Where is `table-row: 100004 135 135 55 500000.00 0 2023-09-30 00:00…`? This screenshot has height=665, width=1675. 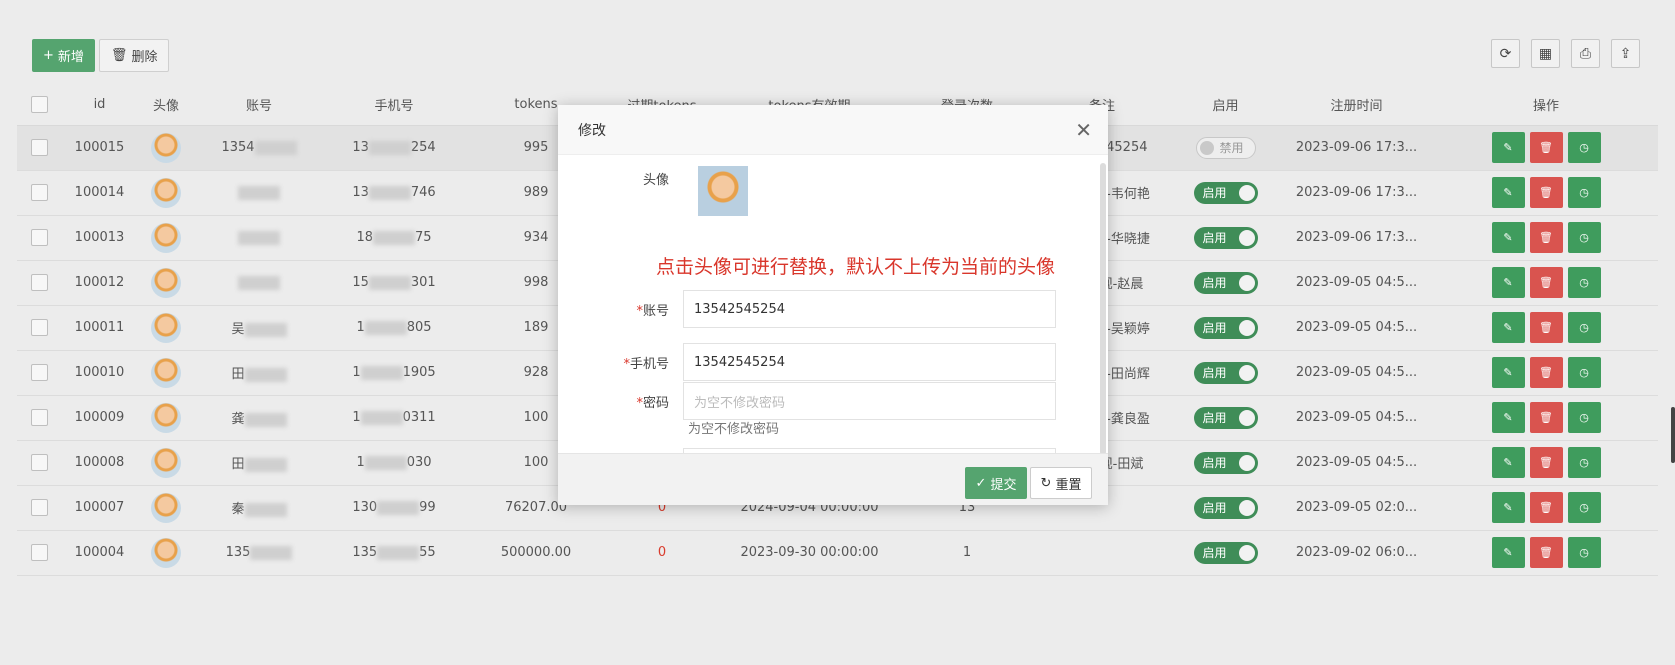 table-row: 100004 135 135 55 500000.00 0 2023-09-30 00:00… is located at coordinates (837, 553).